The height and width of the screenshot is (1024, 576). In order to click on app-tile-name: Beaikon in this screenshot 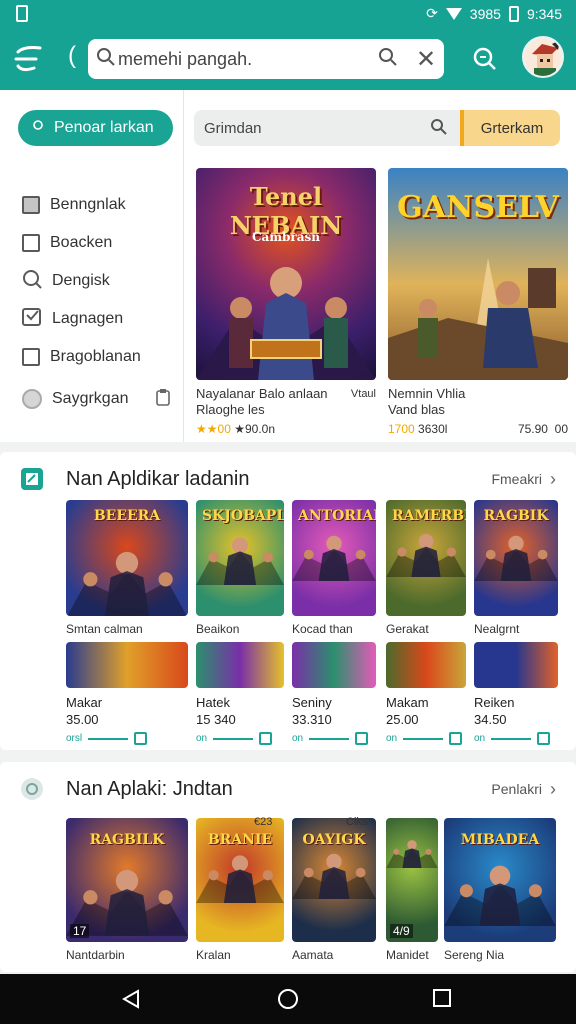, I will do `click(218, 629)`.